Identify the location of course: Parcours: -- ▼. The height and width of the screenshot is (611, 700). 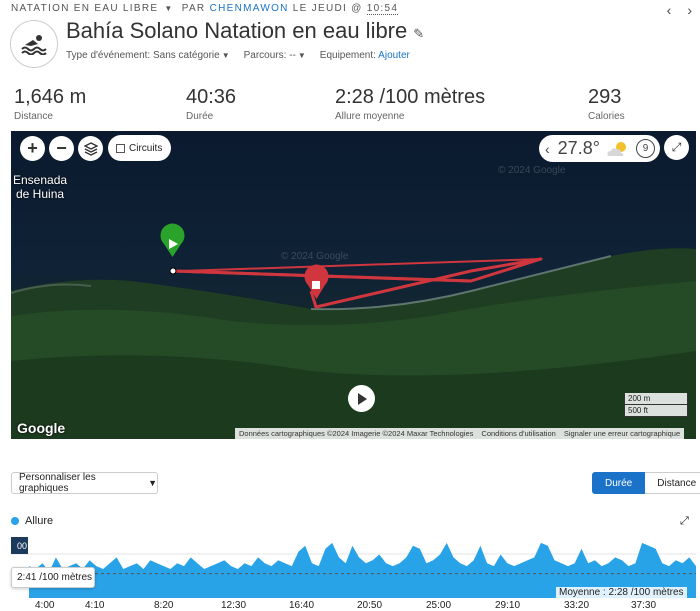
(275, 55).